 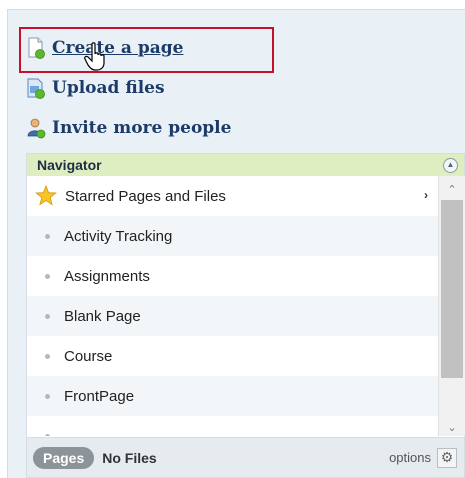 What do you see at coordinates (232, 396) in the screenshot?
I see `nav-item-frontpage: FrontPage` at bounding box center [232, 396].